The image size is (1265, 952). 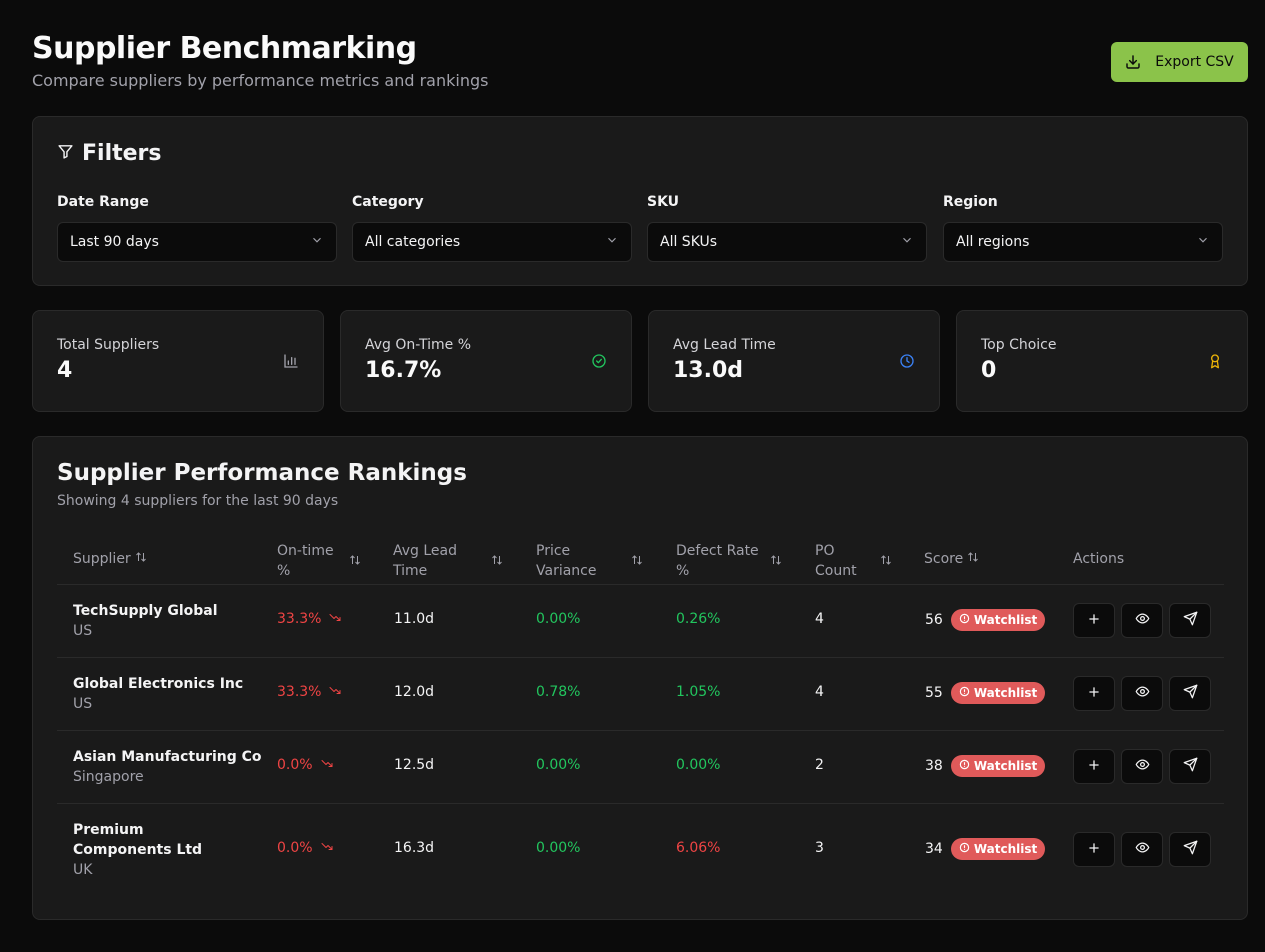 What do you see at coordinates (985, 620) in the screenshot?
I see `score-cell: 56 Watchlist` at bounding box center [985, 620].